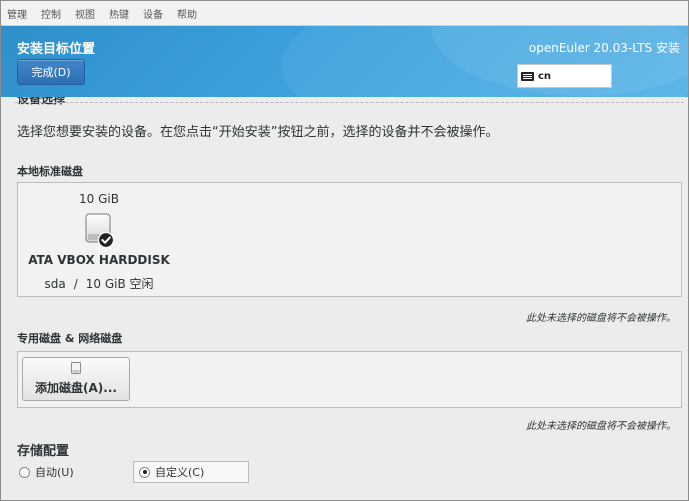  What do you see at coordinates (51, 13) in the screenshot?
I see `menu-control: 控制` at bounding box center [51, 13].